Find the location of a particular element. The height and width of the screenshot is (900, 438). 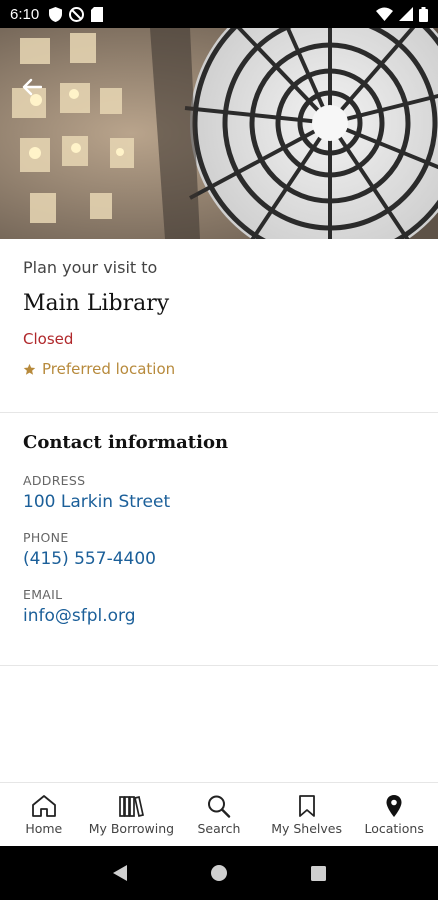

nav-item-search: Search is located at coordinates (219, 814).